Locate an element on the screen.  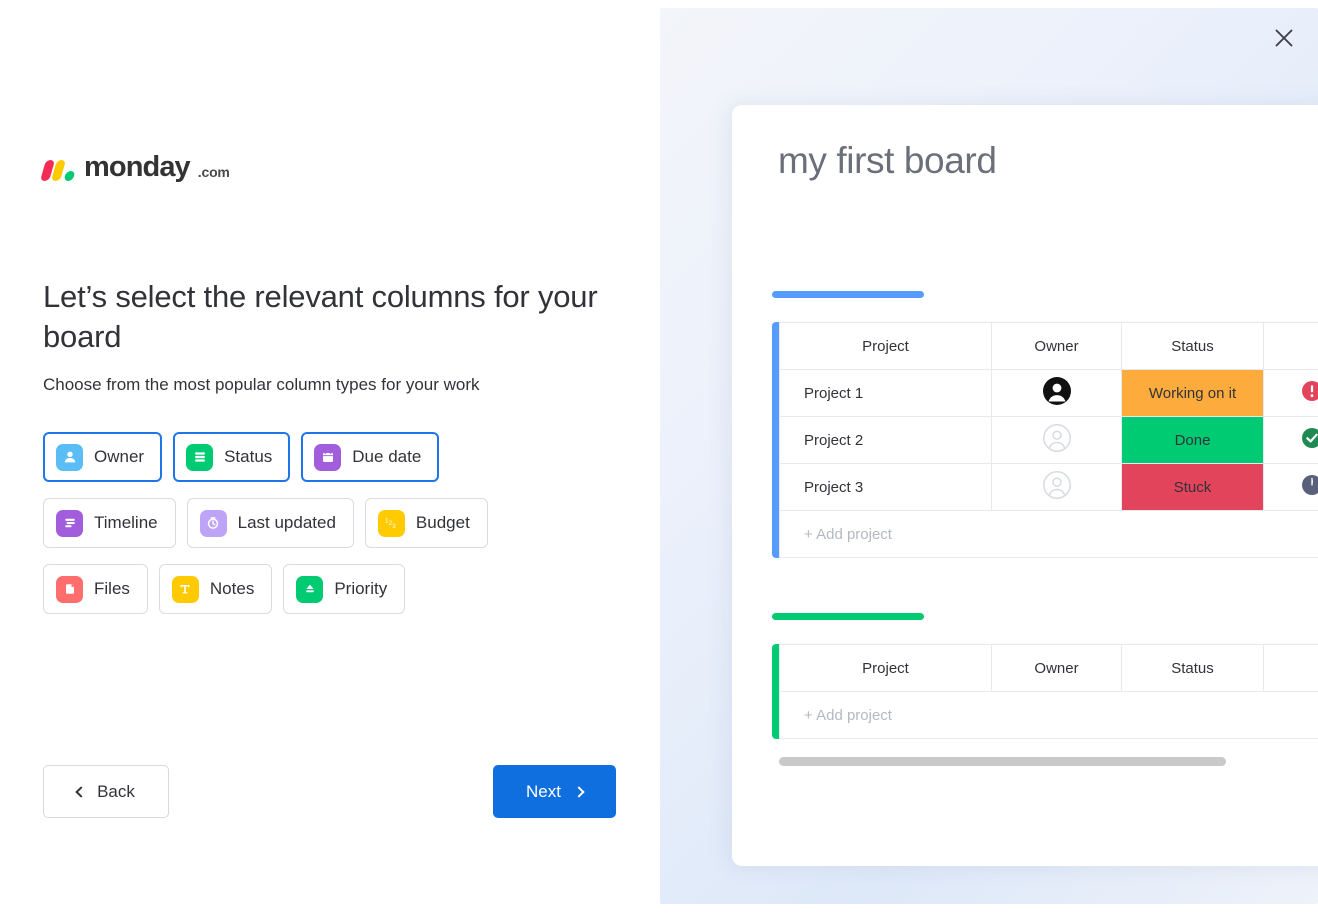
logo-wordmark: monday is located at coordinates (137, 167).